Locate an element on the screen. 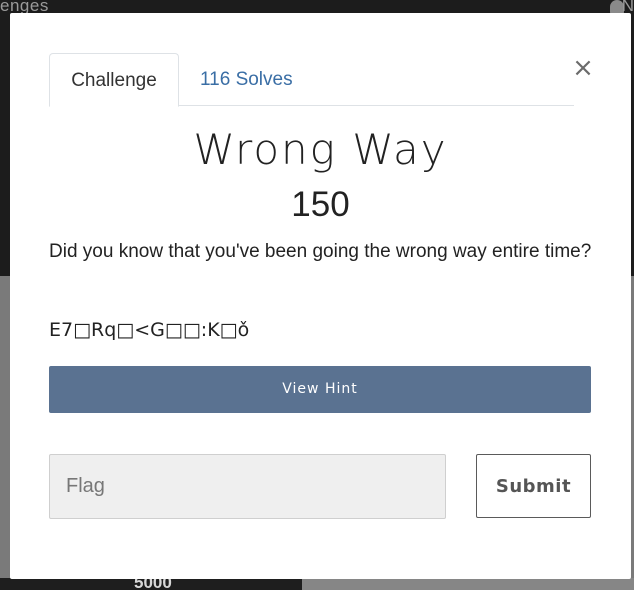 The width and height of the screenshot is (634, 590). challenge-title: Wrong Way is located at coordinates (320, 149).